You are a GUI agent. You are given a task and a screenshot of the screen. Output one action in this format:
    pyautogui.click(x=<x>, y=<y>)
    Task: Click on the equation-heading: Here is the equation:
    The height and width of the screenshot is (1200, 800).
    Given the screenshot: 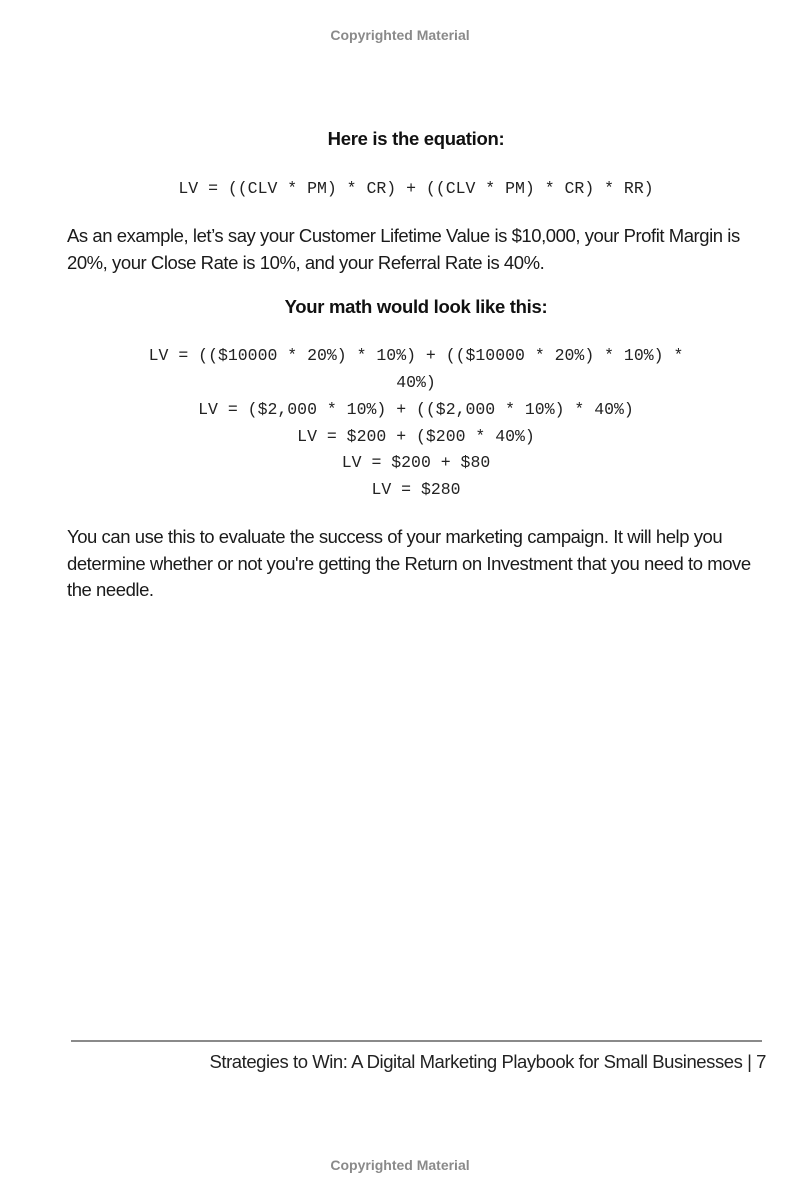 What is the action you would take?
    pyautogui.click(x=416, y=138)
    